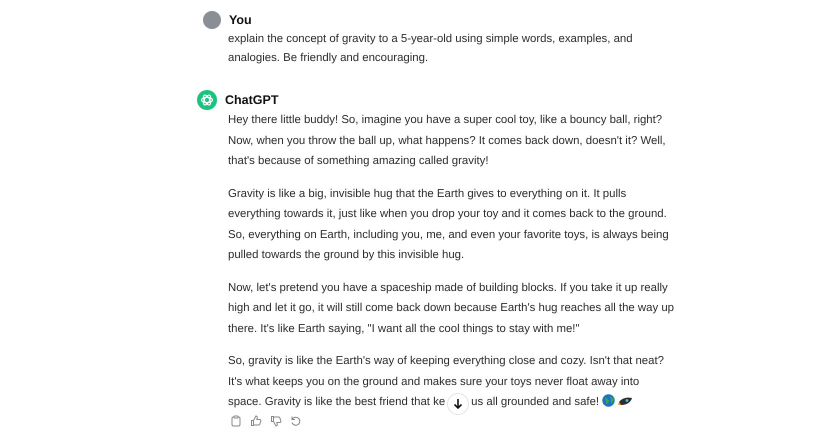  Describe the element at coordinates (240, 20) in the screenshot. I see `author-name: You` at that location.